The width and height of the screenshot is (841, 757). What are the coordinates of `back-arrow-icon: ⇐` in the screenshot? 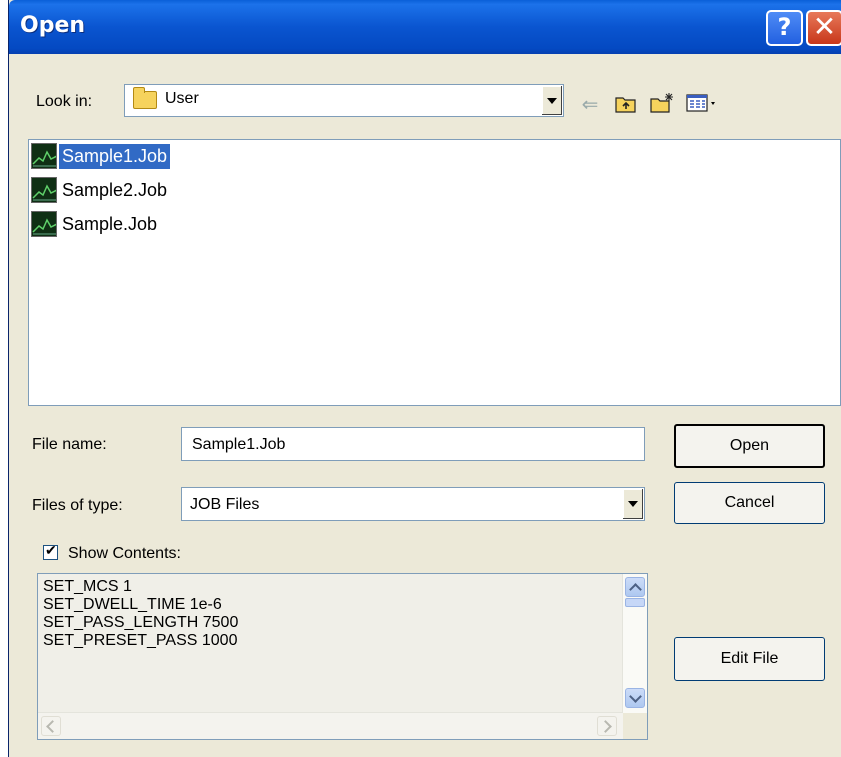 It's located at (590, 104).